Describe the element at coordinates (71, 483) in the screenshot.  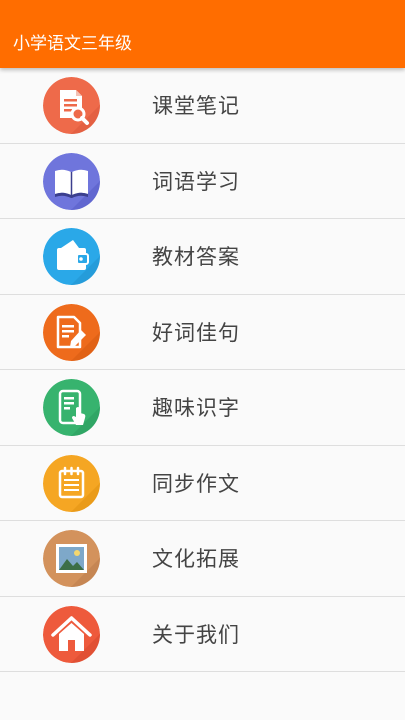
I see `notepad-icon` at that location.